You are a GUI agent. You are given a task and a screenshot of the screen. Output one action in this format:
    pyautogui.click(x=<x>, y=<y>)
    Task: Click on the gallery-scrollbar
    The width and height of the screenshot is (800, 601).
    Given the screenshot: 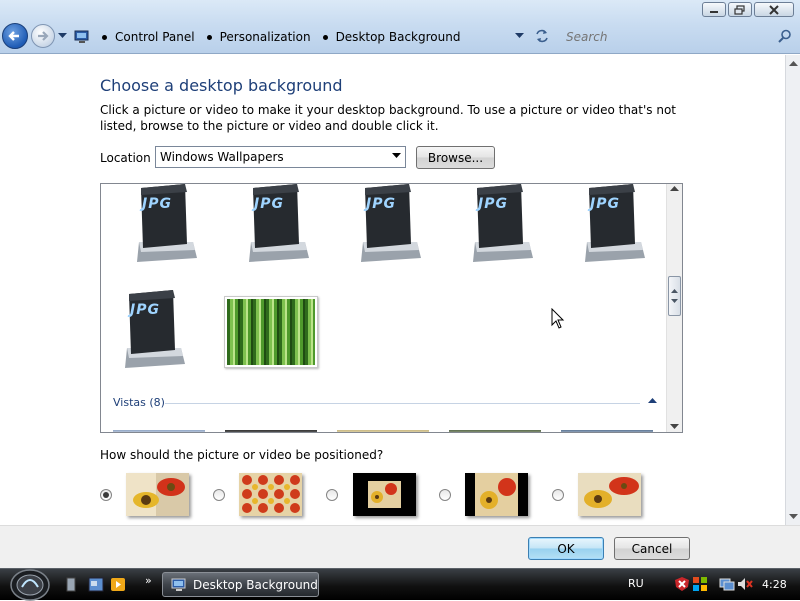 What is the action you would take?
    pyautogui.click(x=674, y=308)
    